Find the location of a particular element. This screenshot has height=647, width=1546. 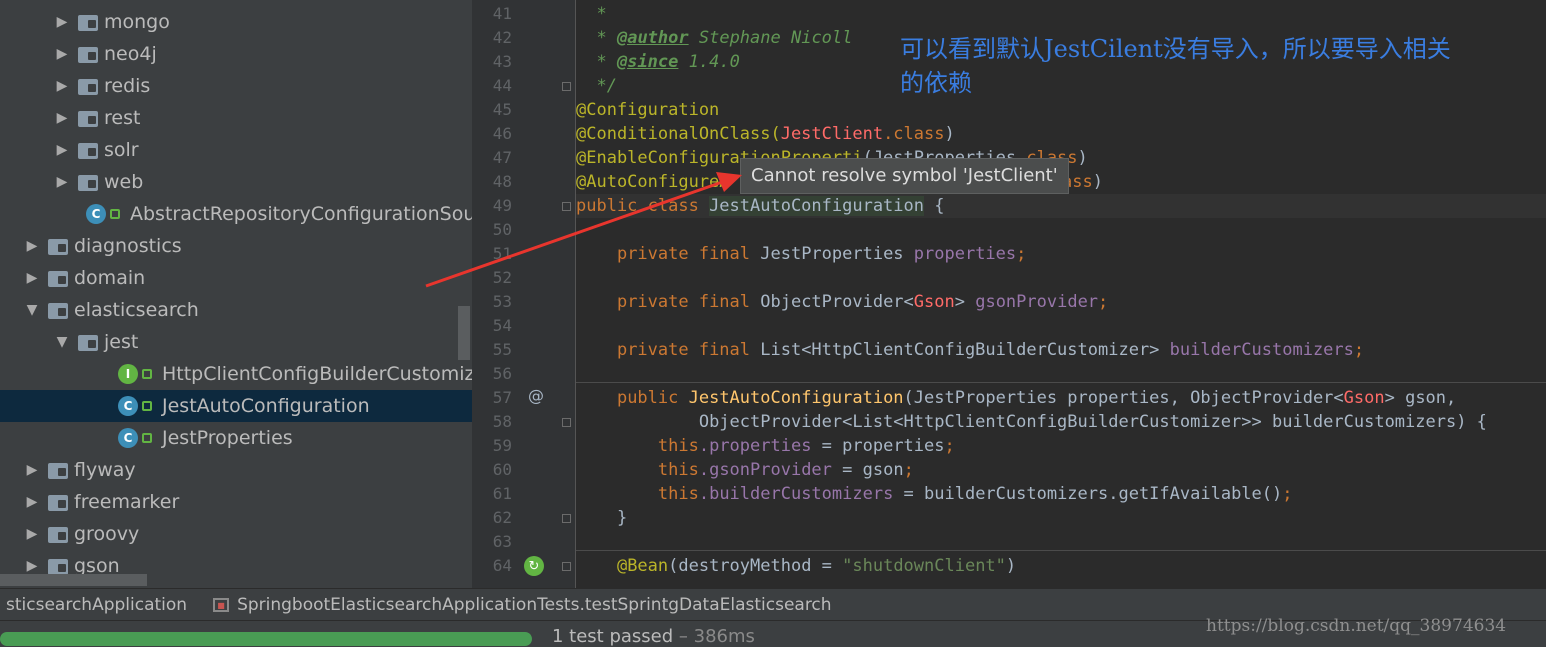

line-number: 59 is located at coordinates (502, 445).